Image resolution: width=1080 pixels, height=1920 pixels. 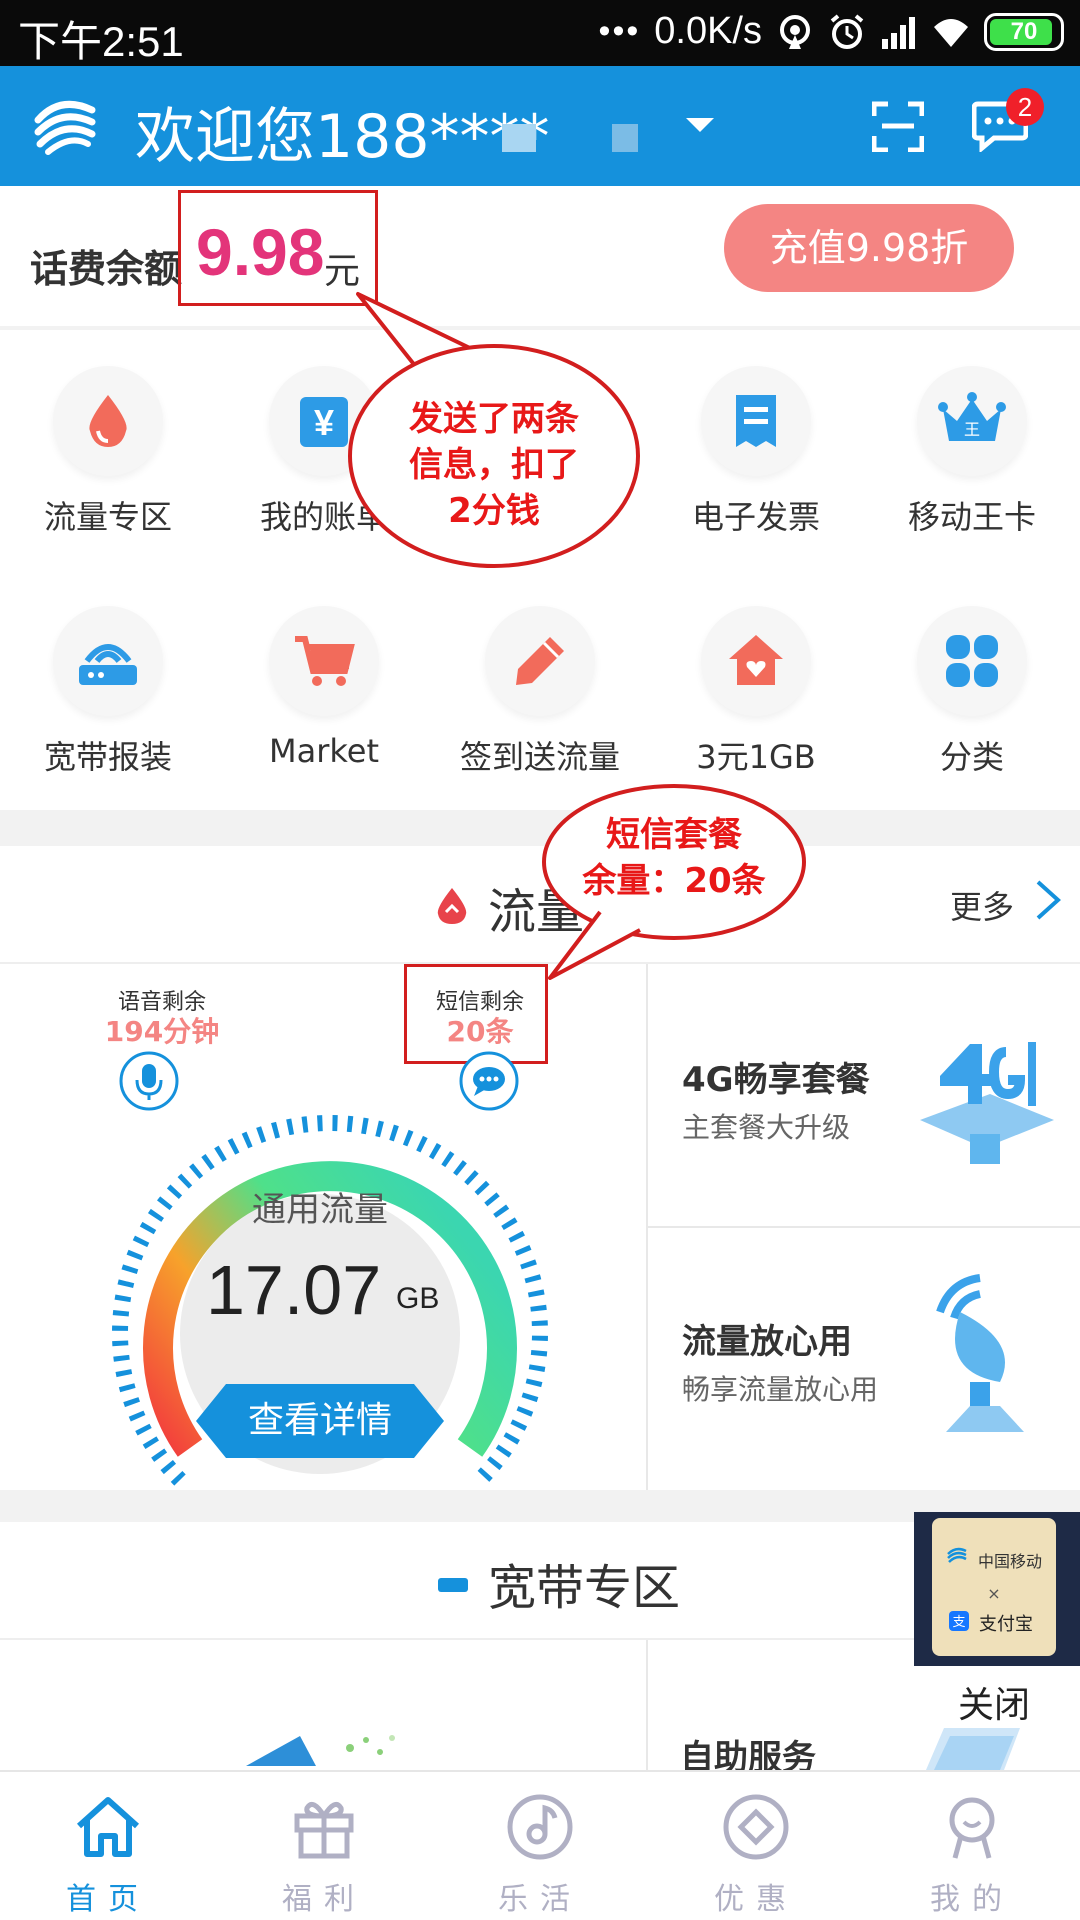 What do you see at coordinates (1009, 1561) in the screenshot?
I see `ad-brand-china-mobile: 中国移动` at bounding box center [1009, 1561].